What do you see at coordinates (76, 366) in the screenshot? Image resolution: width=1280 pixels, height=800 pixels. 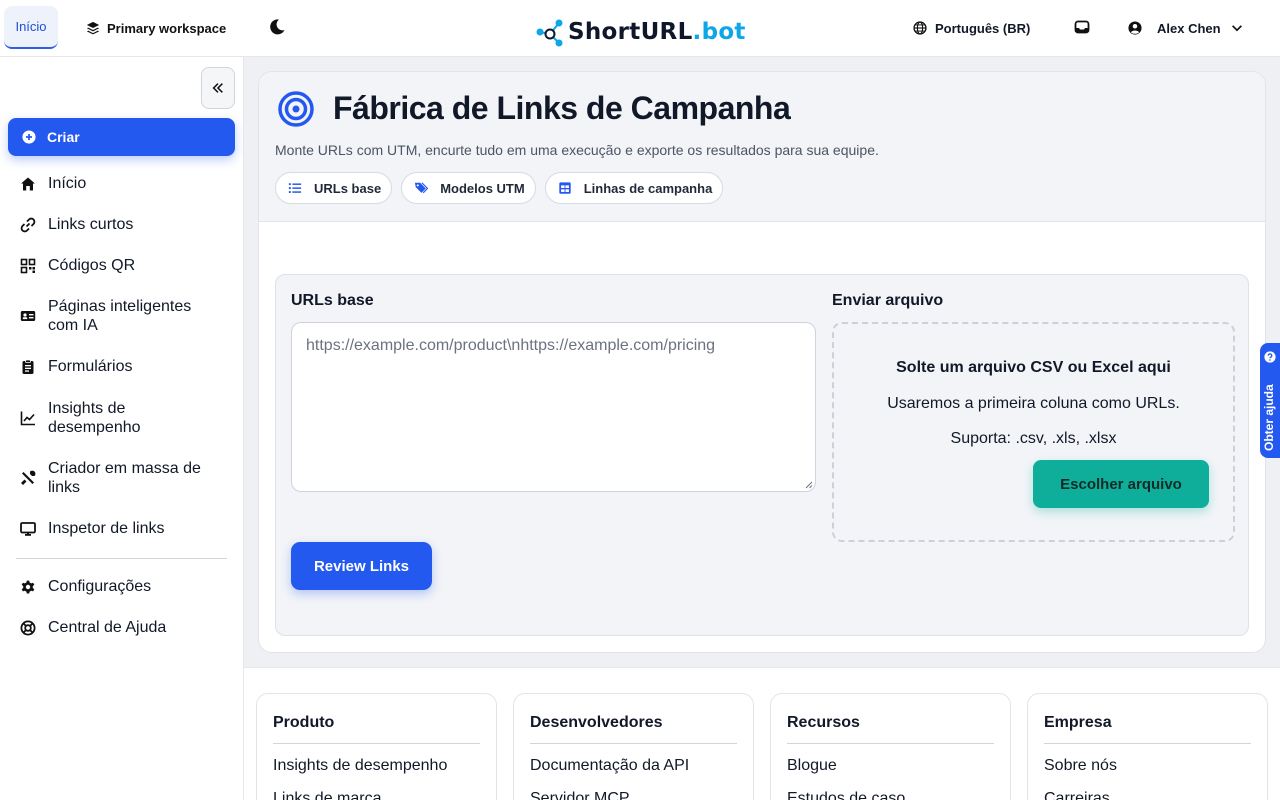 I see `sidebar-item-formularios: Formulários` at bounding box center [76, 366].